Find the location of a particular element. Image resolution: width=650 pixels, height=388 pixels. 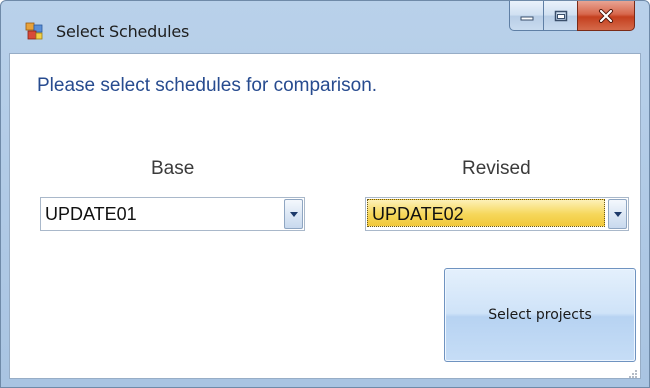

close-button is located at coordinates (606, 16).